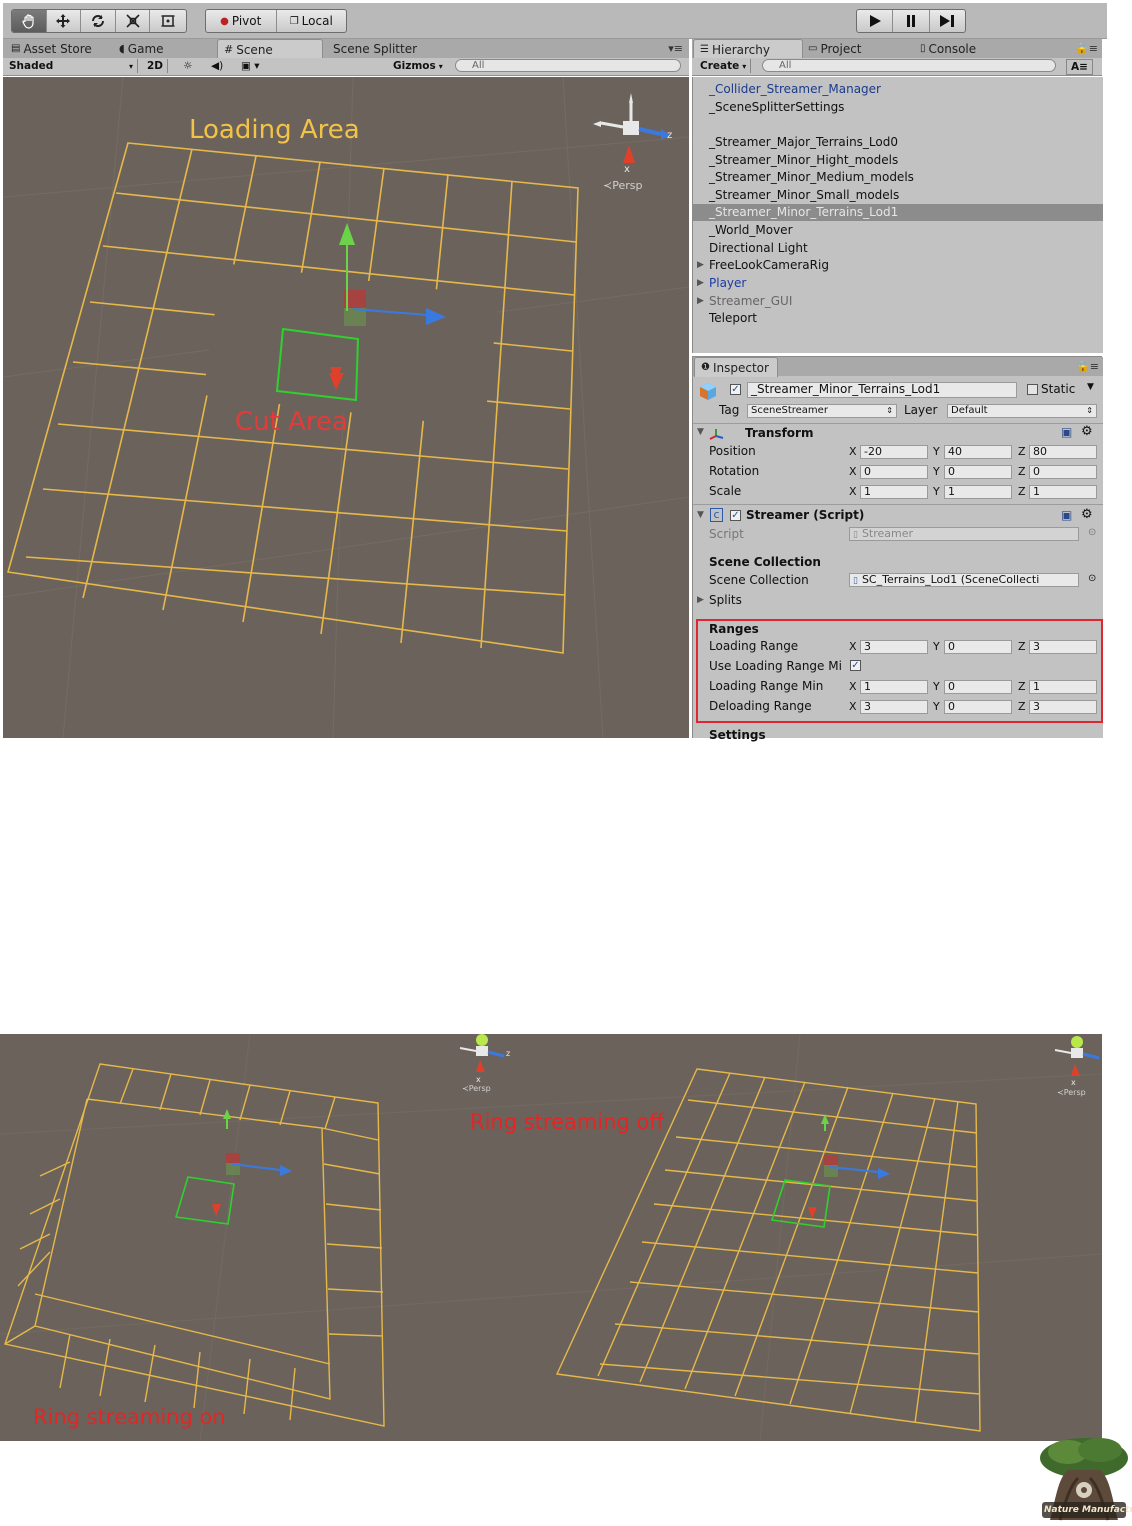 This screenshot has height=1526, width=1132. I want to click on tab-game: ◖ Game, so click(141, 48).